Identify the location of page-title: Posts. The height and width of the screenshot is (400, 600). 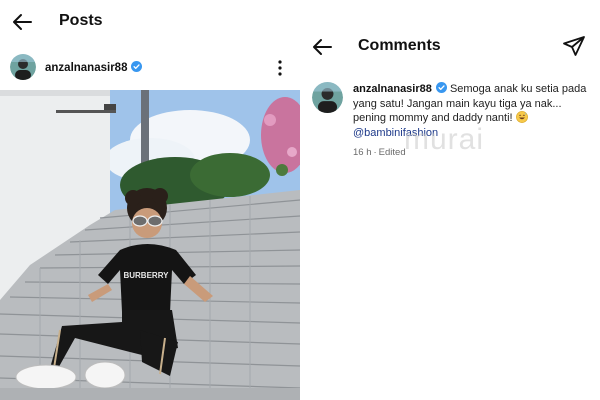
(81, 20).